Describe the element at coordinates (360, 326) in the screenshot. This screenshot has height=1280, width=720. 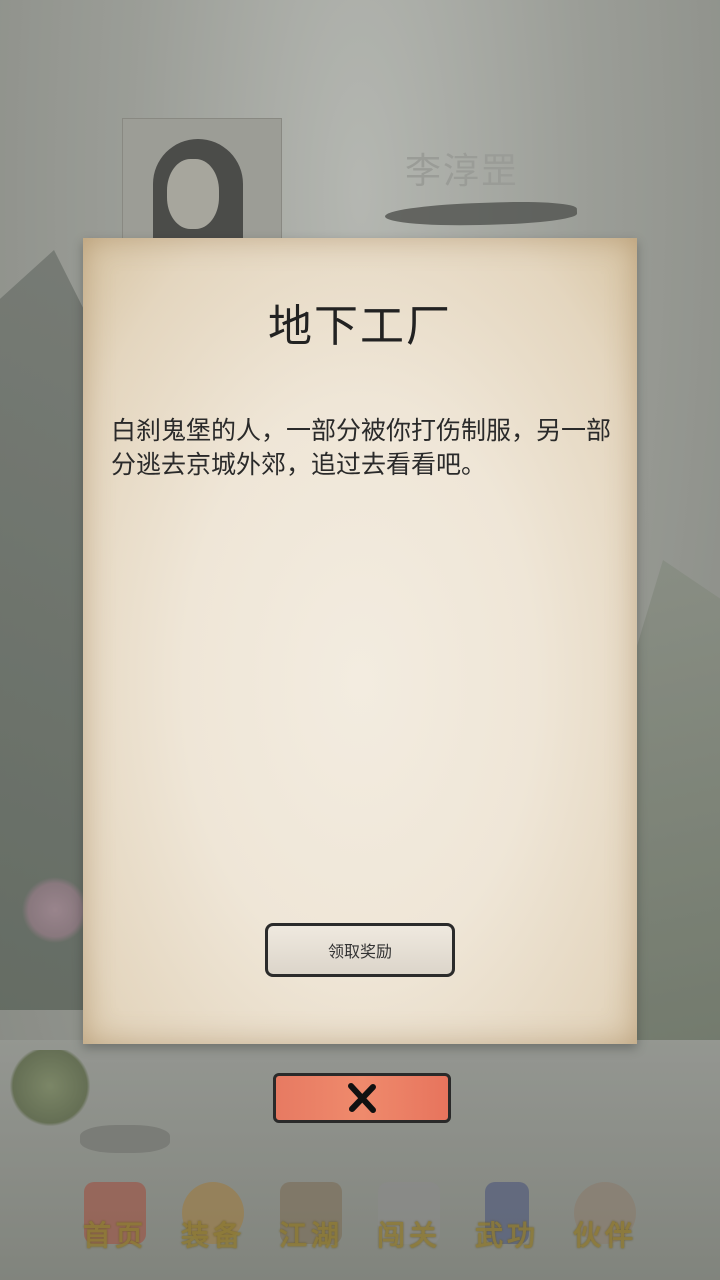
I see `dialog-title: 地下工厂` at that location.